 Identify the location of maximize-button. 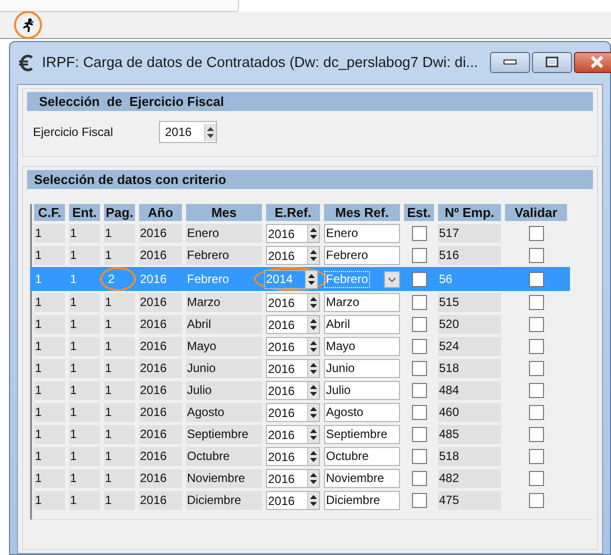
(552, 62).